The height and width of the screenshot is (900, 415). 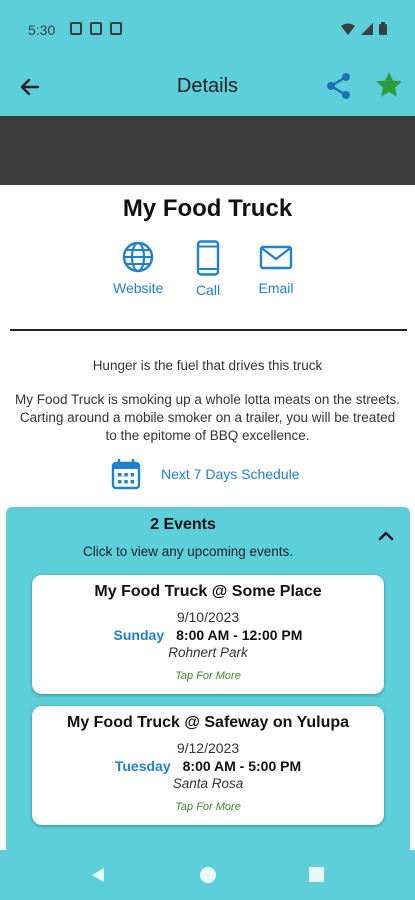 I want to click on event-location: Rohnert Park, so click(x=208, y=652).